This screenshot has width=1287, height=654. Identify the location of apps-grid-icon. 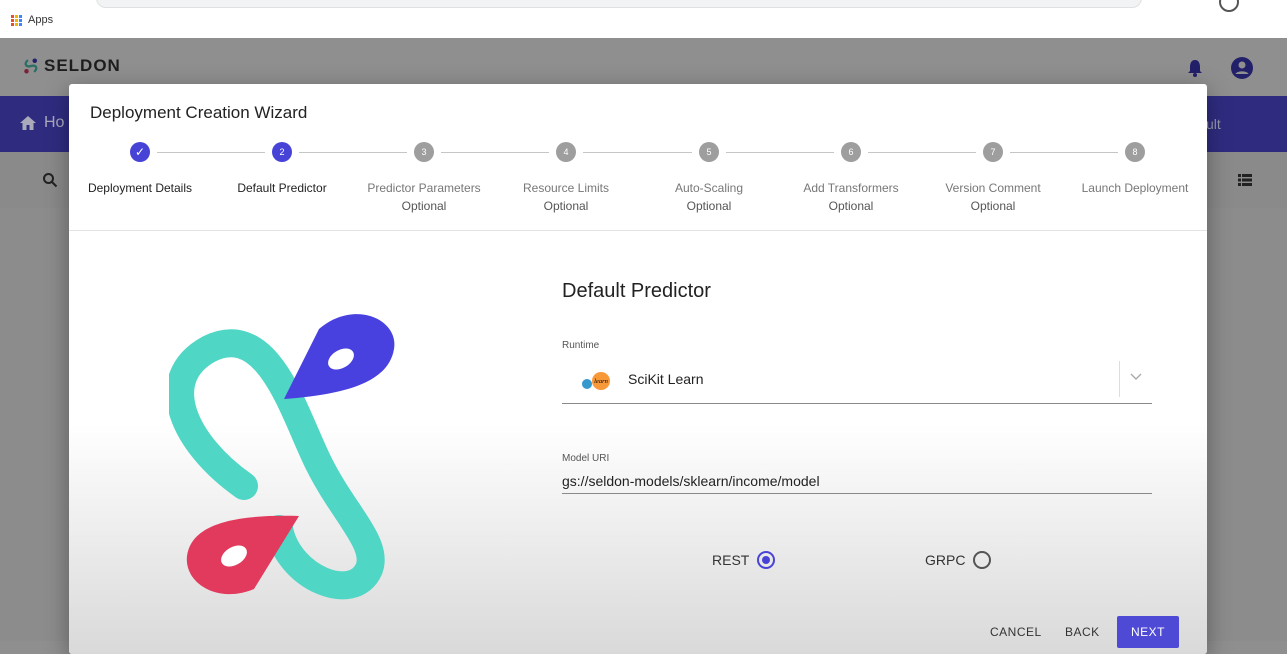
(16, 20).